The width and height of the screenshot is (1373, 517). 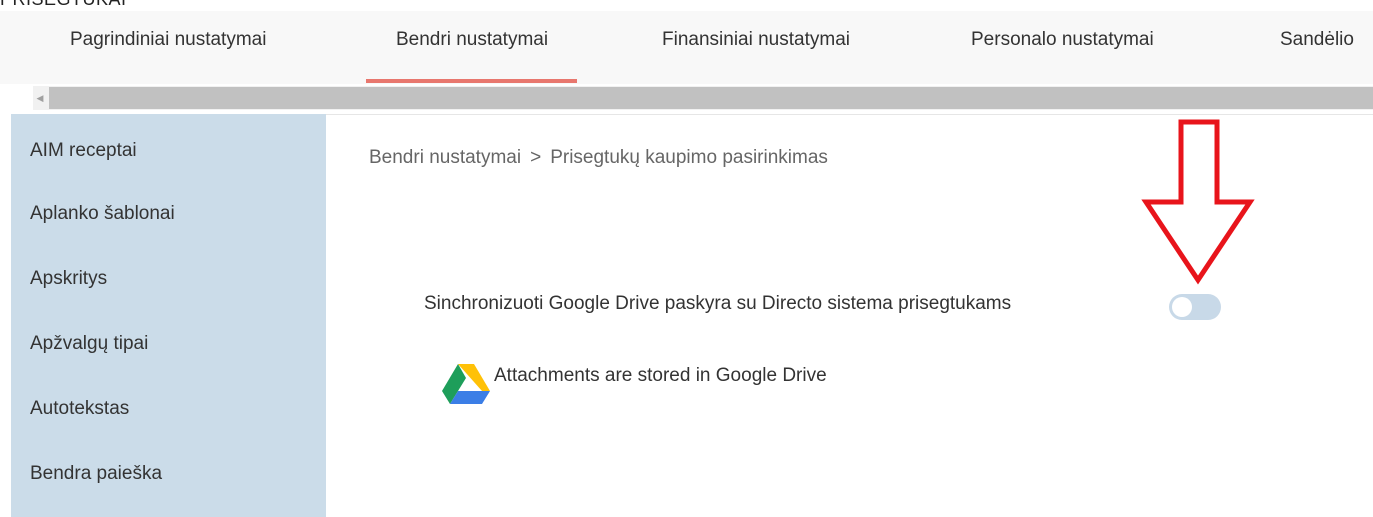 I want to click on breadcrumb-current: Prisegtukų kaupimo pasirinkimas, so click(x=689, y=157).